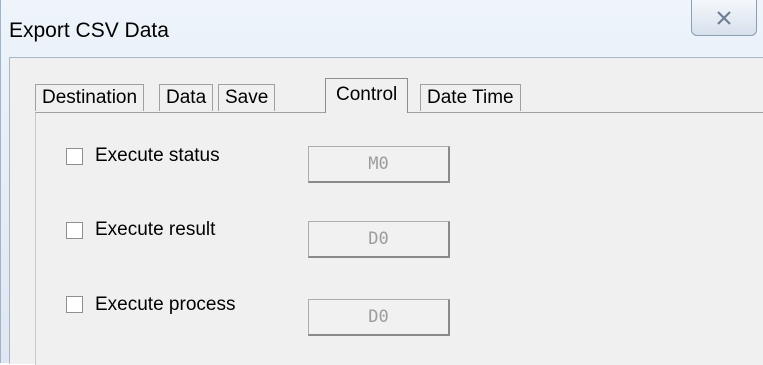 This screenshot has height=365, width=763. What do you see at coordinates (74, 304) in the screenshot?
I see `execute-process-checkbox` at bounding box center [74, 304].